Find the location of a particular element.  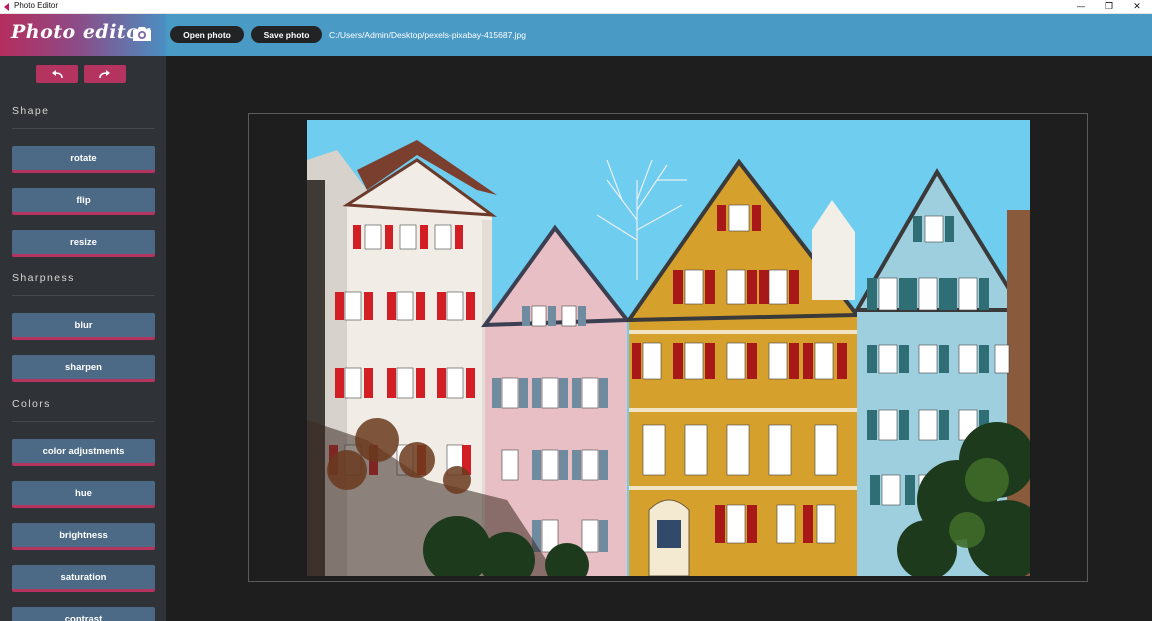

maximize-button: ❐ is located at coordinates (1109, 7).